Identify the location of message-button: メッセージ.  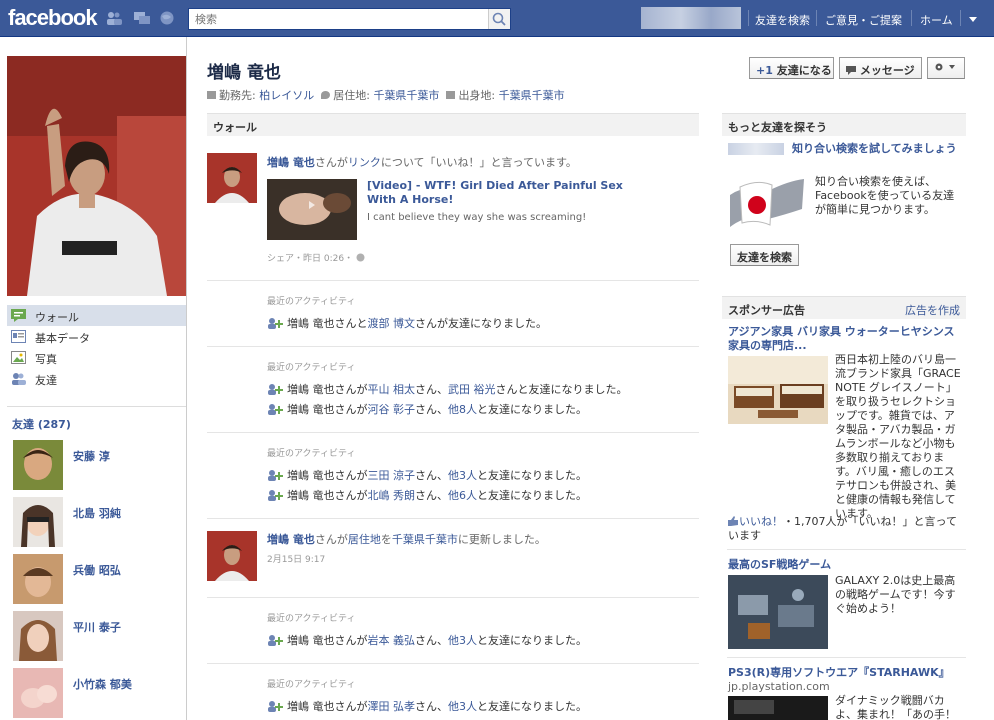
(880, 68).